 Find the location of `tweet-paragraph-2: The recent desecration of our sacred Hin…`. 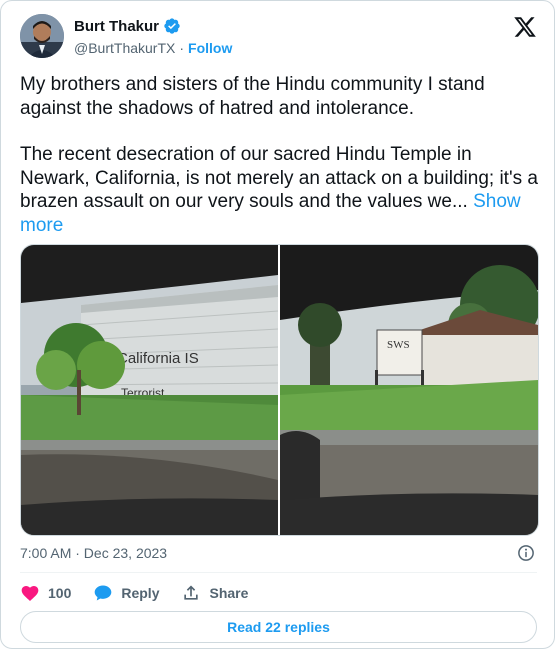

tweet-paragraph-2: The recent desecration of our sacred Hin… is located at coordinates (280, 190).